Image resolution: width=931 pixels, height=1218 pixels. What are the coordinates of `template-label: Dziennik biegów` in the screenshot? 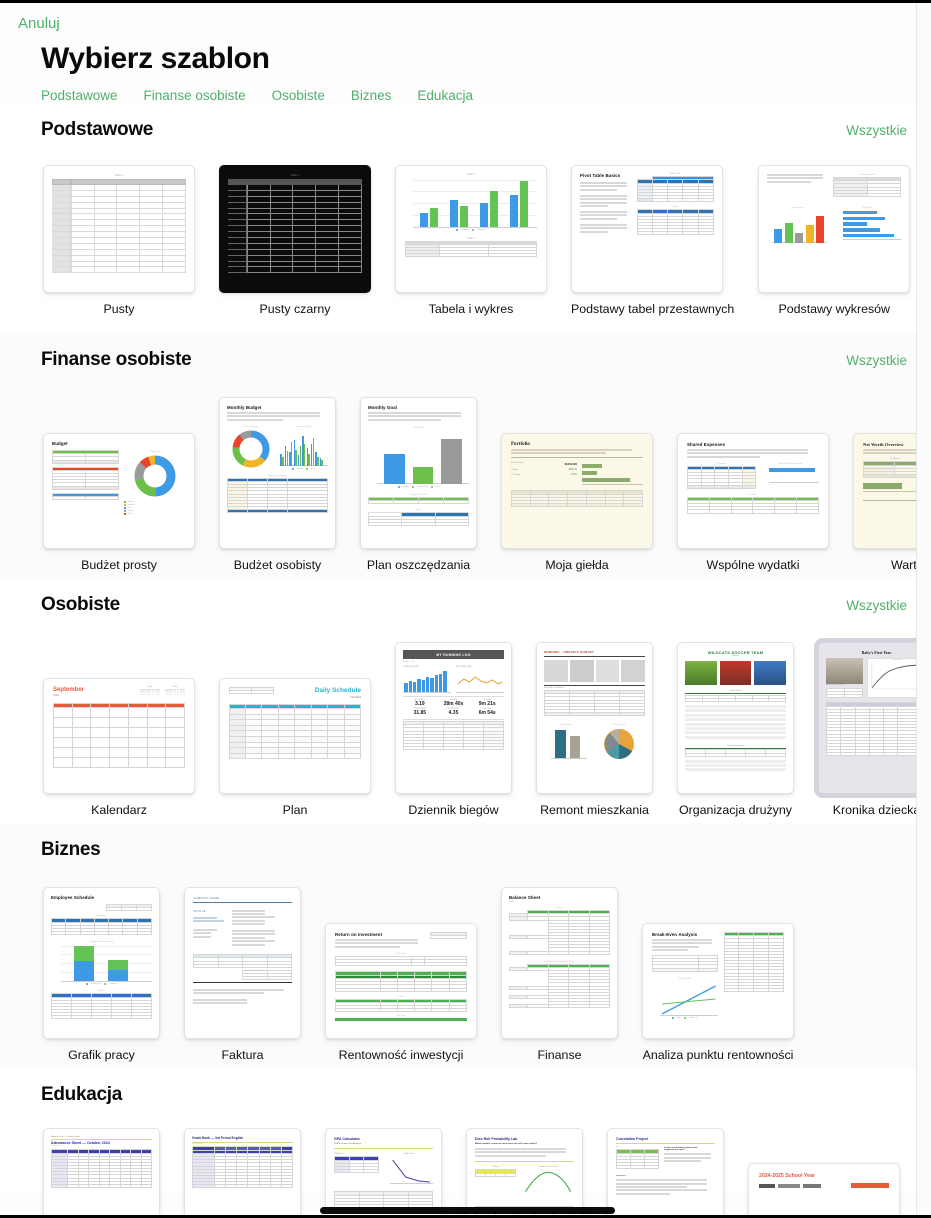 It's located at (453, 810).